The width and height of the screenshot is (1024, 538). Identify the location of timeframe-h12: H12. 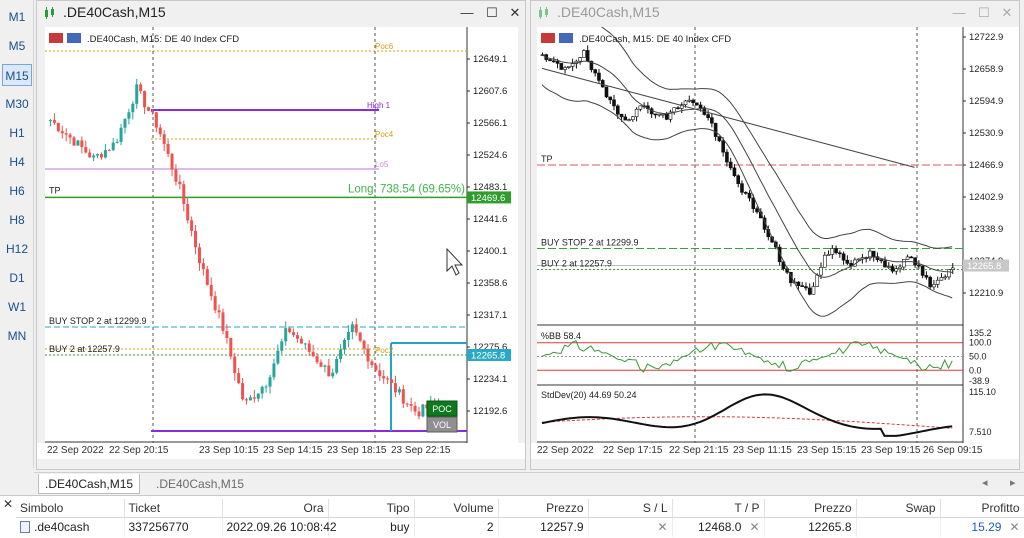
(17, 249).